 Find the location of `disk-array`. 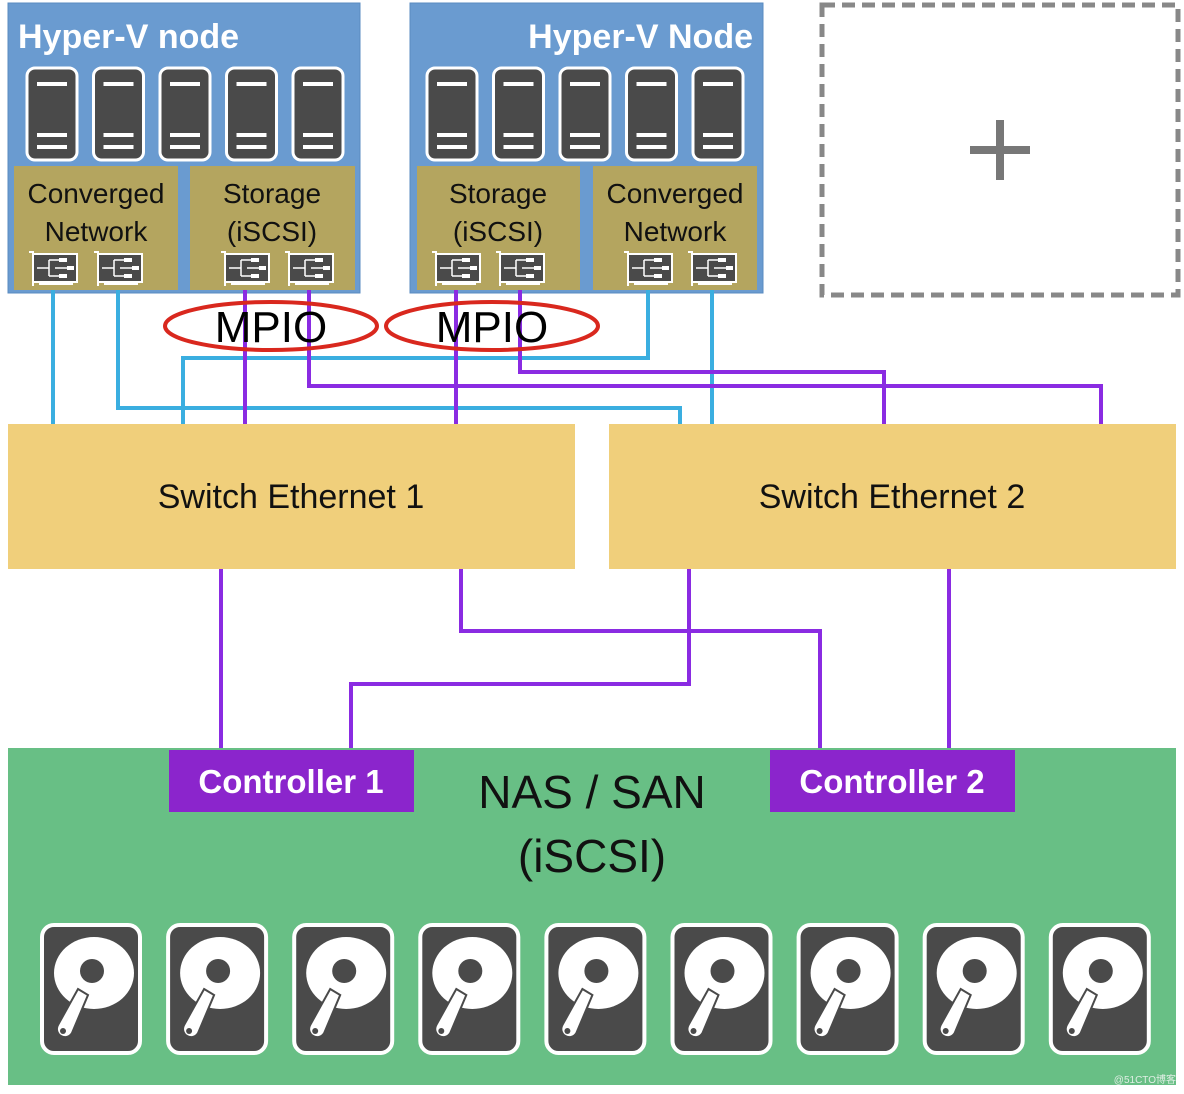

disk-array is located at coordinates (595, 989).